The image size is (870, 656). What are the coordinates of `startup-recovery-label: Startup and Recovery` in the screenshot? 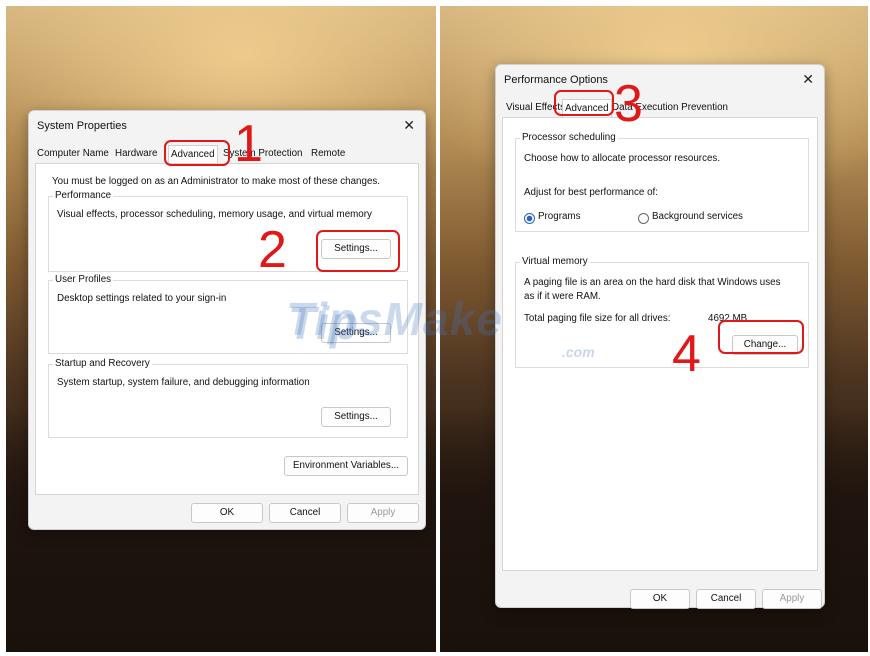 It's located at (102, 363).